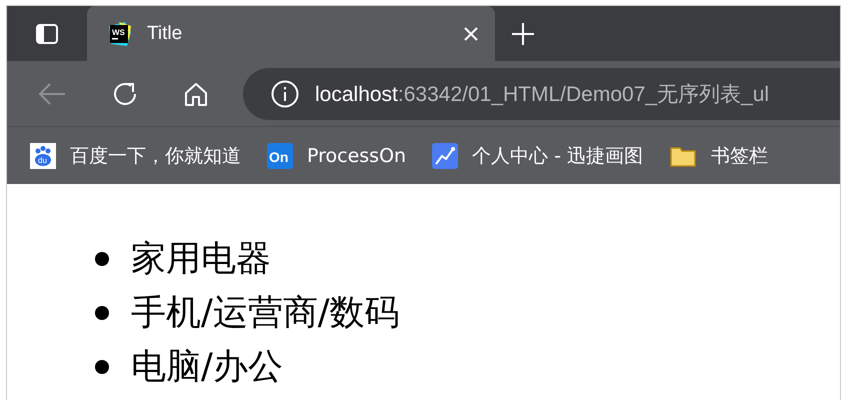 This screenshot has width=851, height=400. Describe the element at coordinates (523, 34) in the screenshot. I see `new-tab-icon` at that location.